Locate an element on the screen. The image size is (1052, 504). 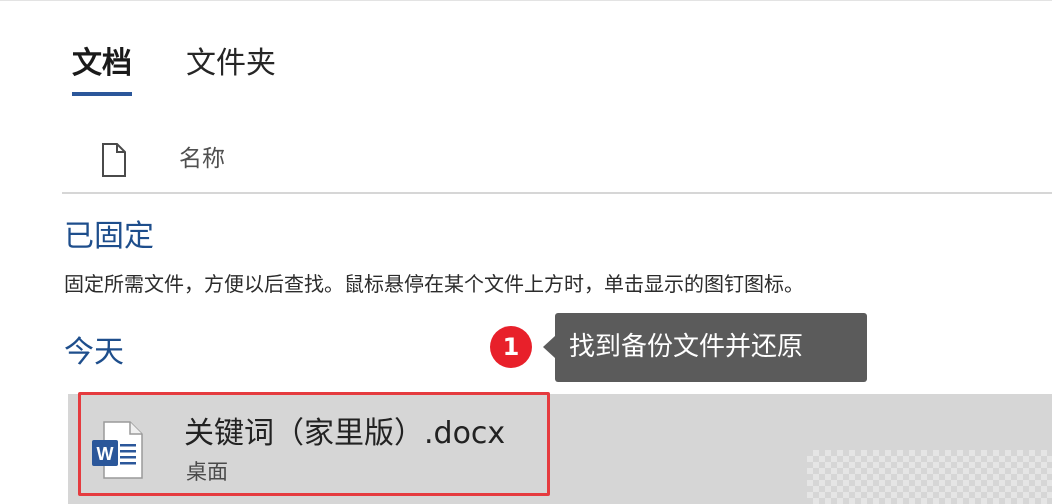
tab-documents: 文档 is located at coordinates (102, 70).